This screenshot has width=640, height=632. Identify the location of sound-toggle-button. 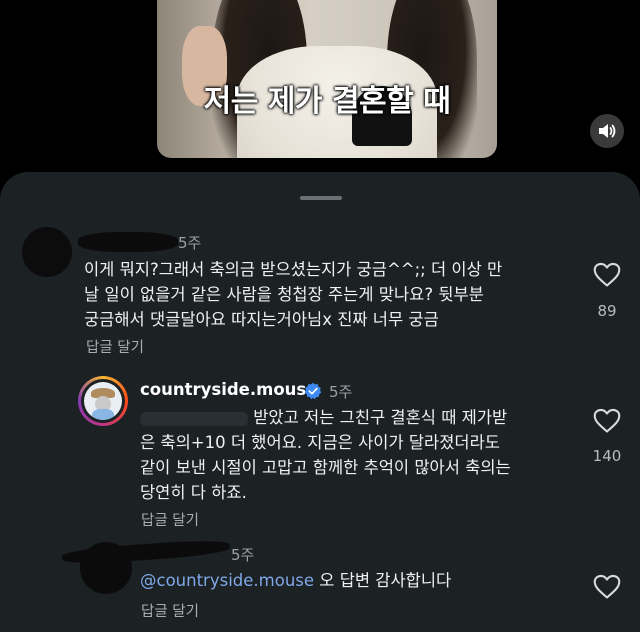
(607, 131).